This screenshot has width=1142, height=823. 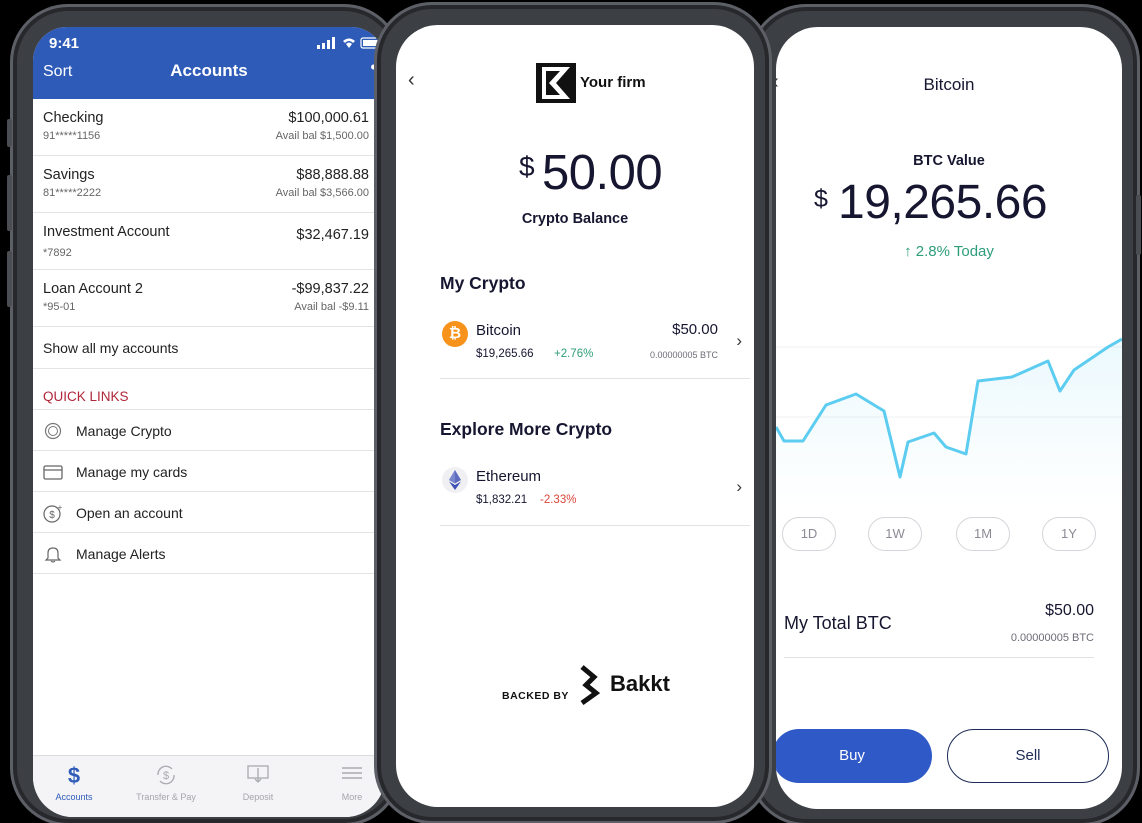 I want to click on price-chart, so click(x=949, y=422).